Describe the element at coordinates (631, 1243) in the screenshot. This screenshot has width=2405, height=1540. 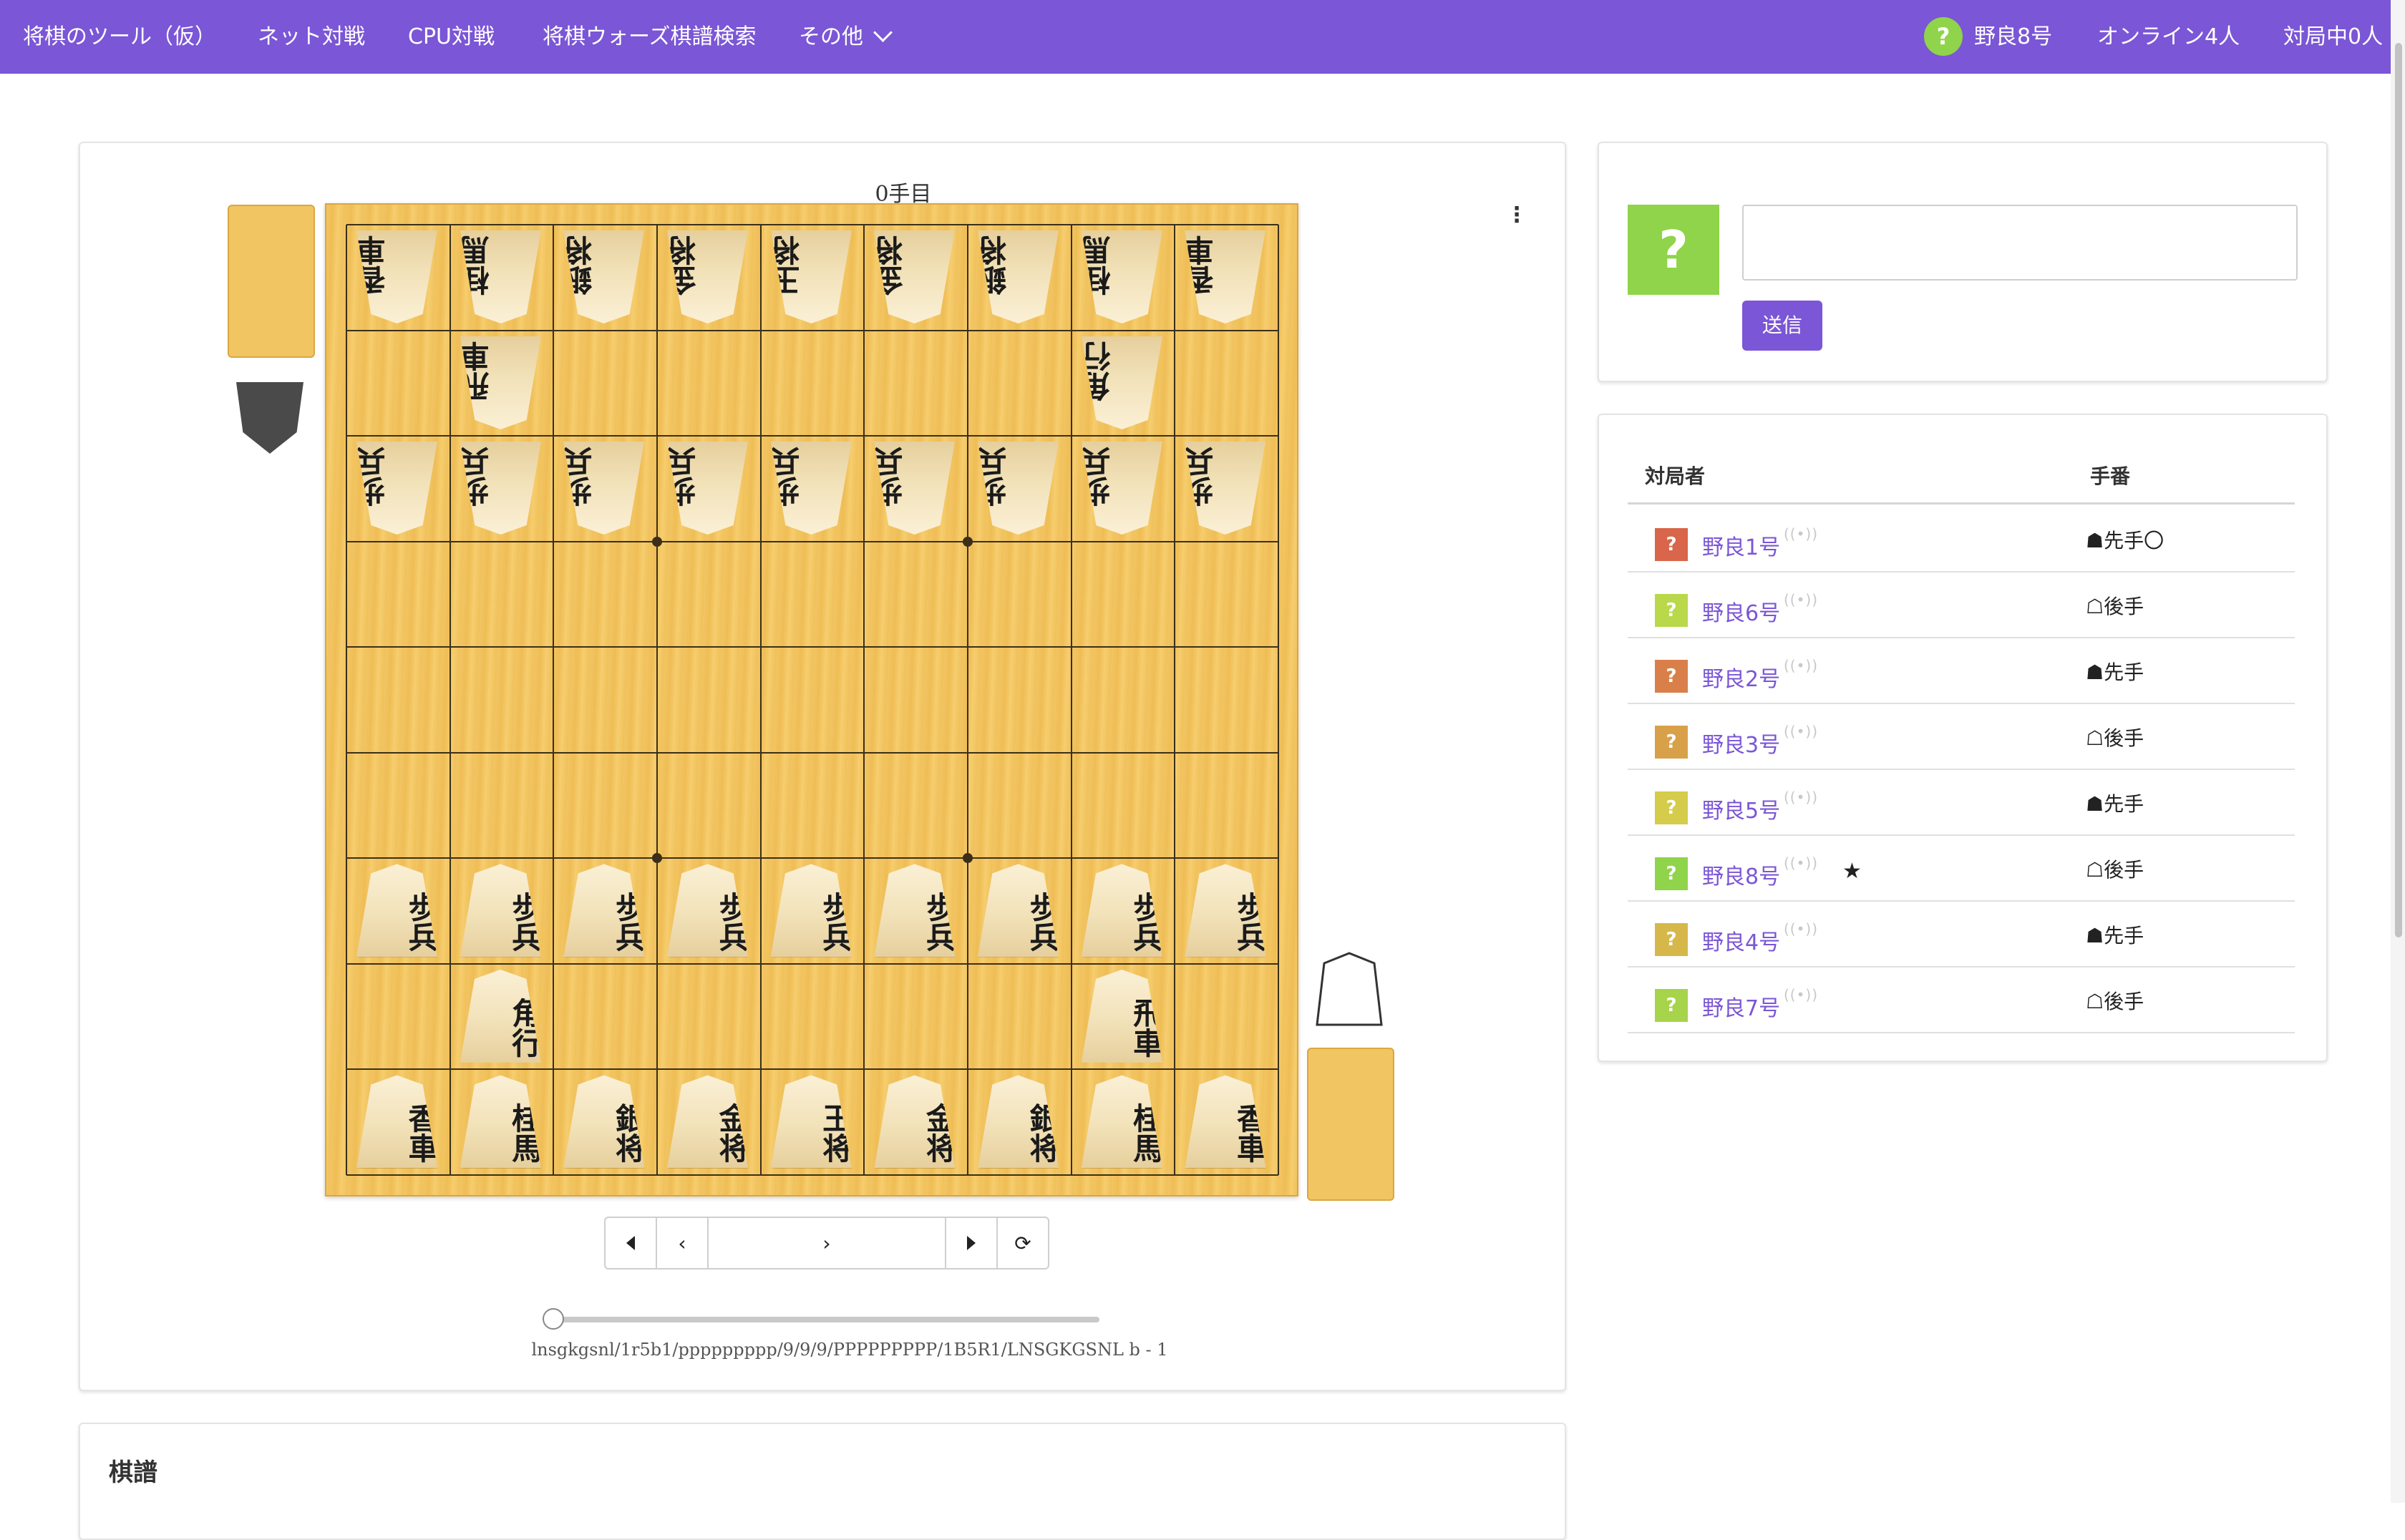
I see `first-move-button` at that location.